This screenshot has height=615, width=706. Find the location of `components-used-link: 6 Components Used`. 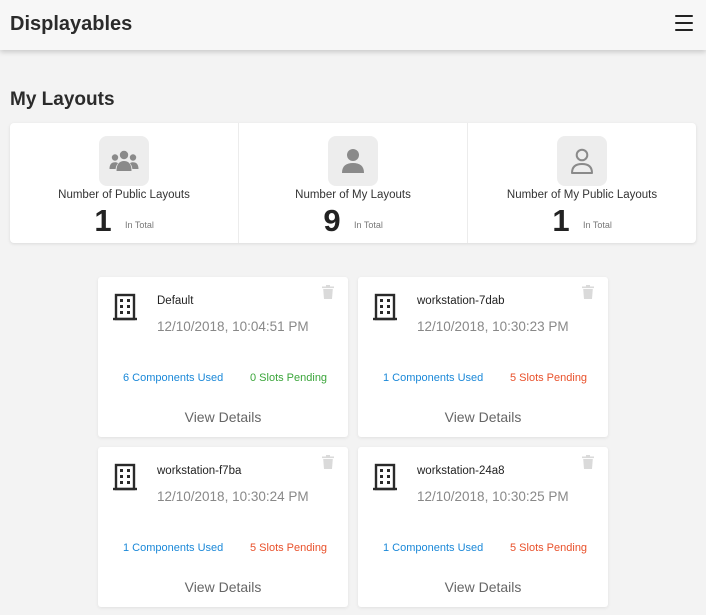

components-used-link: 6 Components Used is located at coordinates (173, 378).